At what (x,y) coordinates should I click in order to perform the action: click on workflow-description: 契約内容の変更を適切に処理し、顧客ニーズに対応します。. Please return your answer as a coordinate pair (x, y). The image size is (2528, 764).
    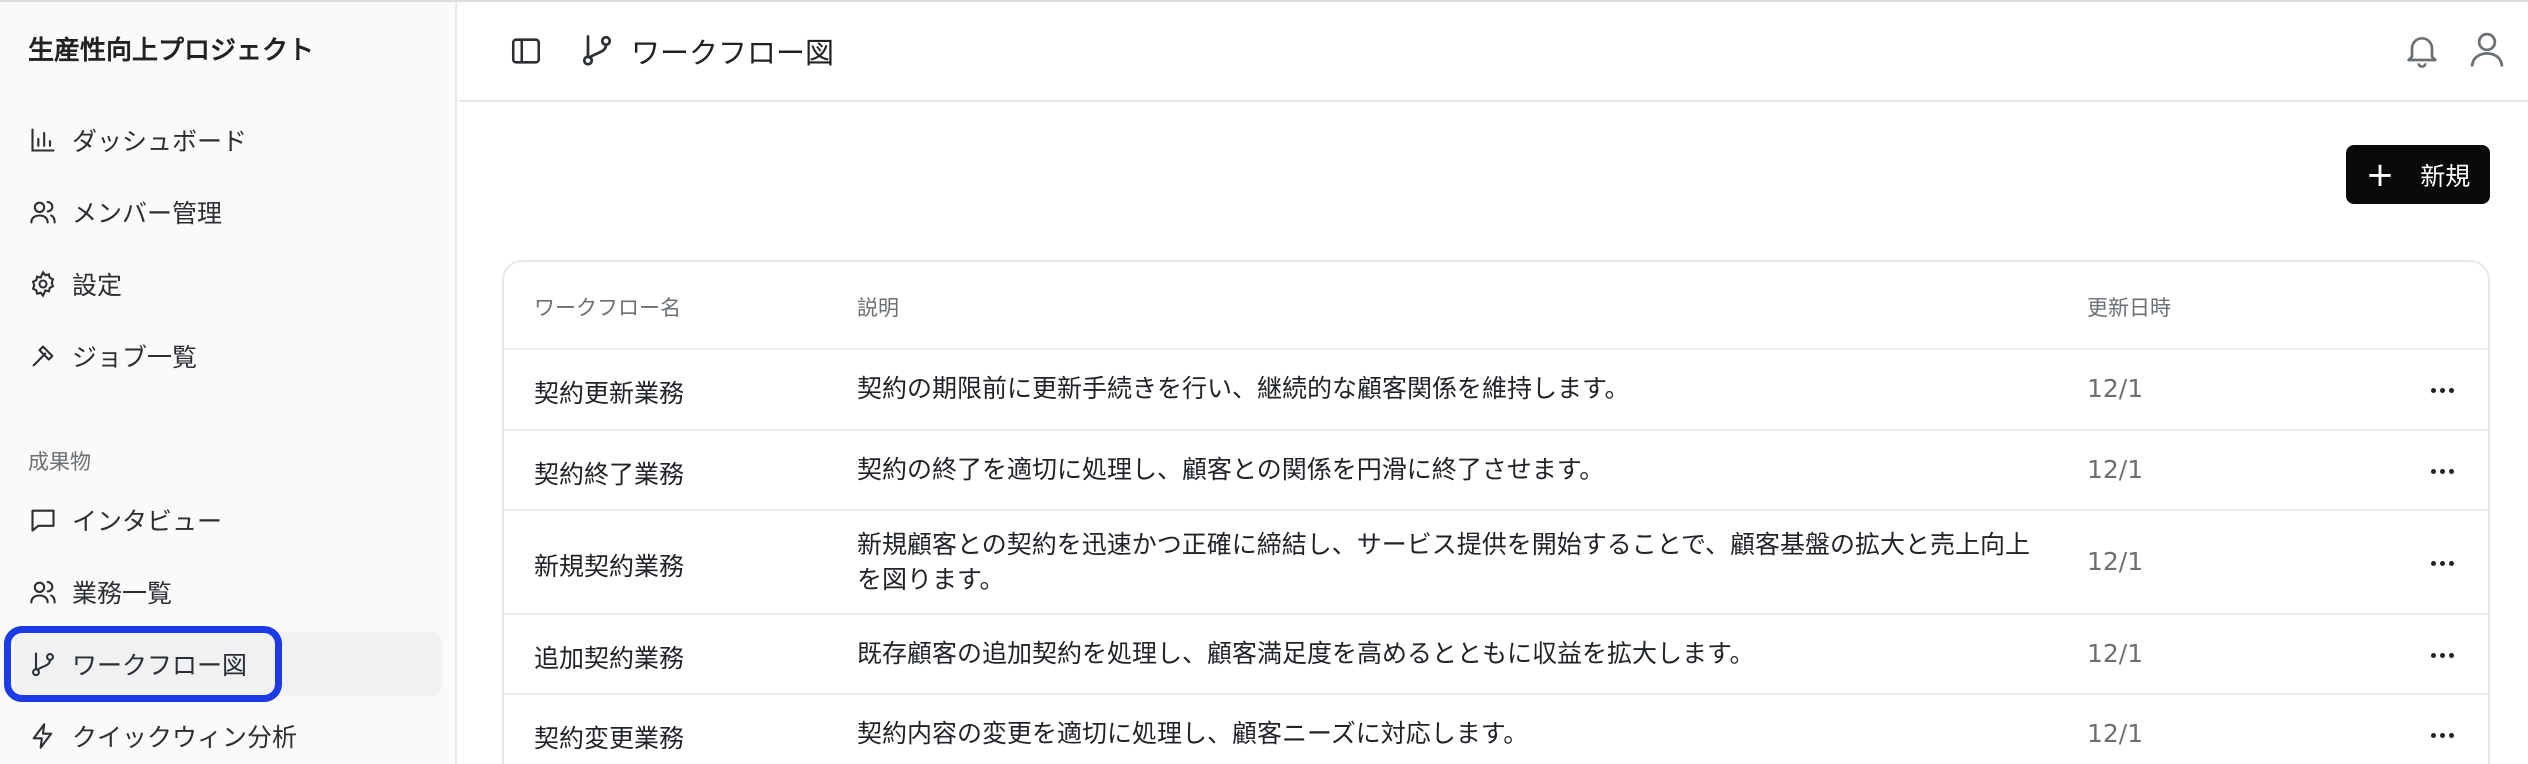
    Looking at the image, I should click on (1193, 733).